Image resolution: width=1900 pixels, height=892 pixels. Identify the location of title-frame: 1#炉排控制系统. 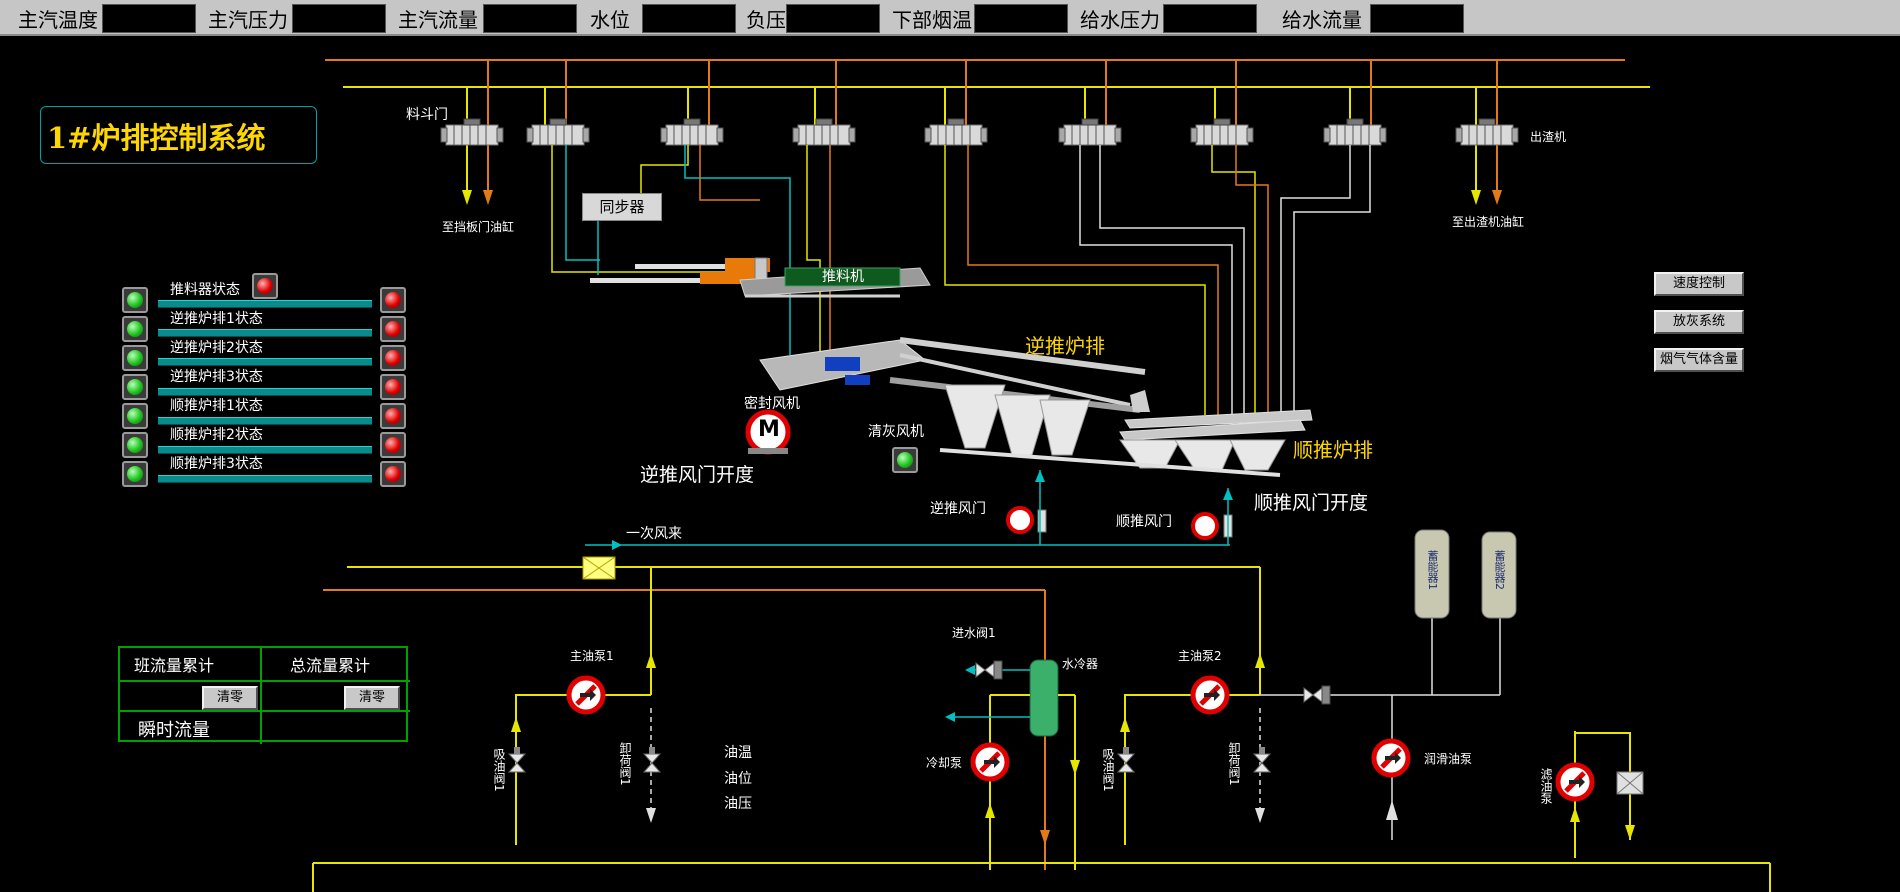
(178, 135).